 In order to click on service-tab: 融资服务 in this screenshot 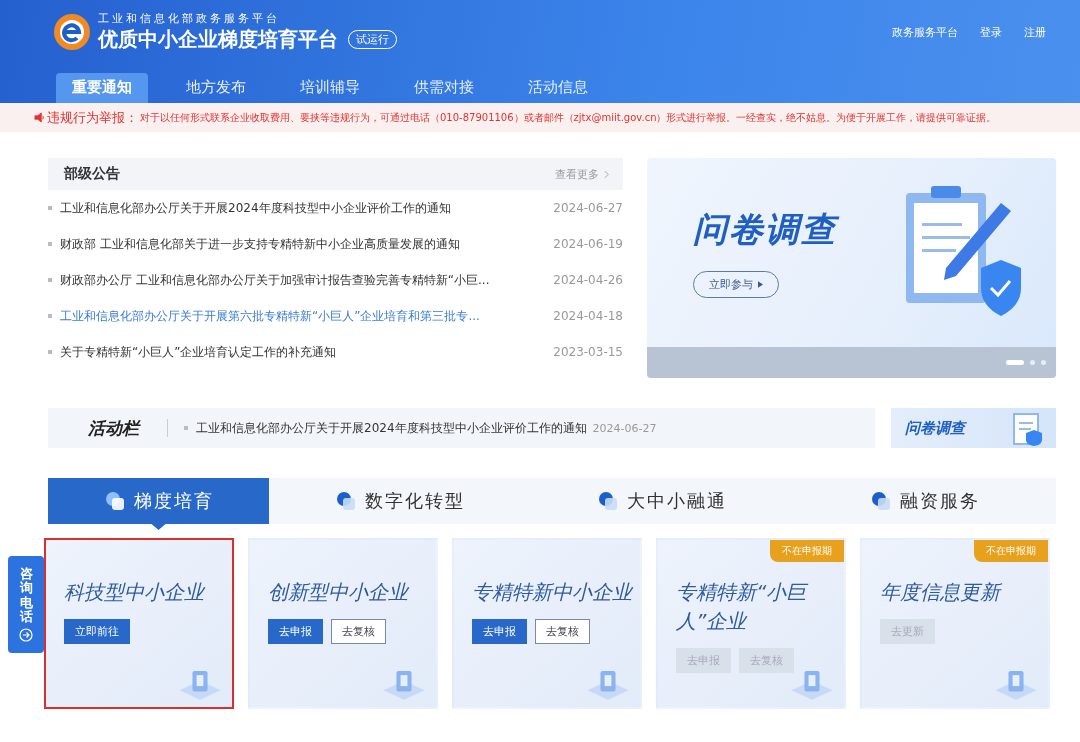, I will do `click(924, 501)`.